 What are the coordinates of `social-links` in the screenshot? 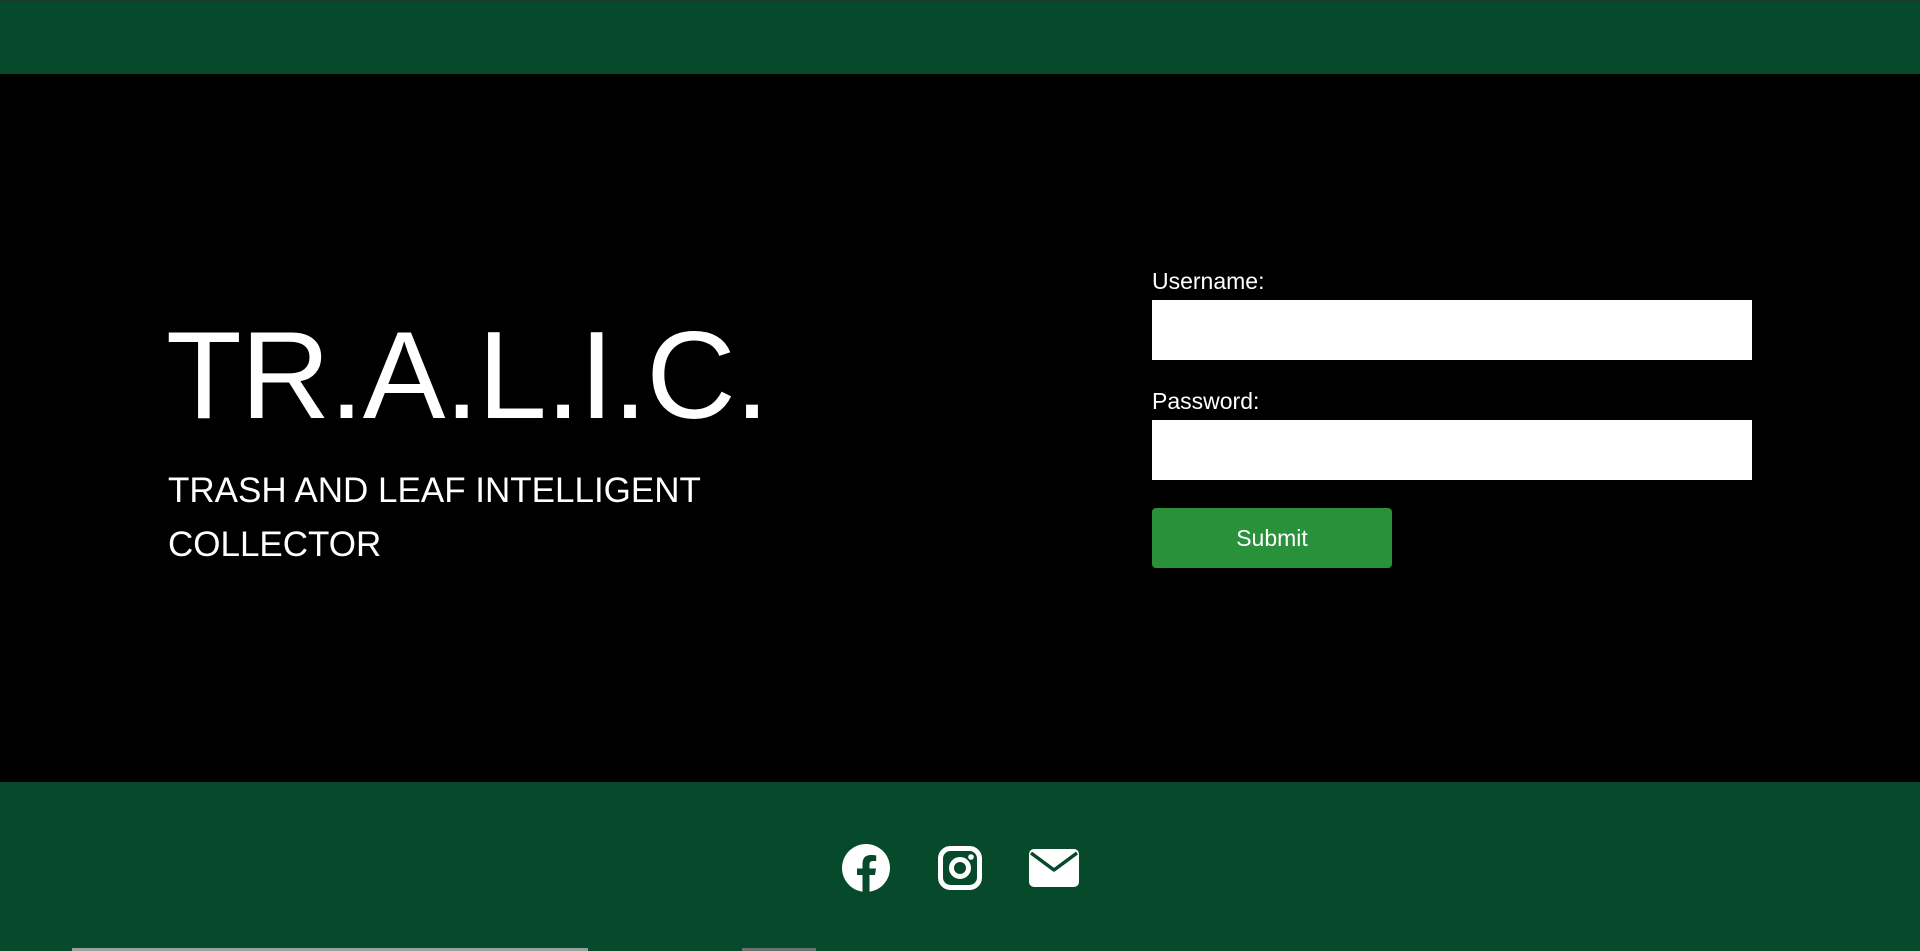 It's located at (960, 868).